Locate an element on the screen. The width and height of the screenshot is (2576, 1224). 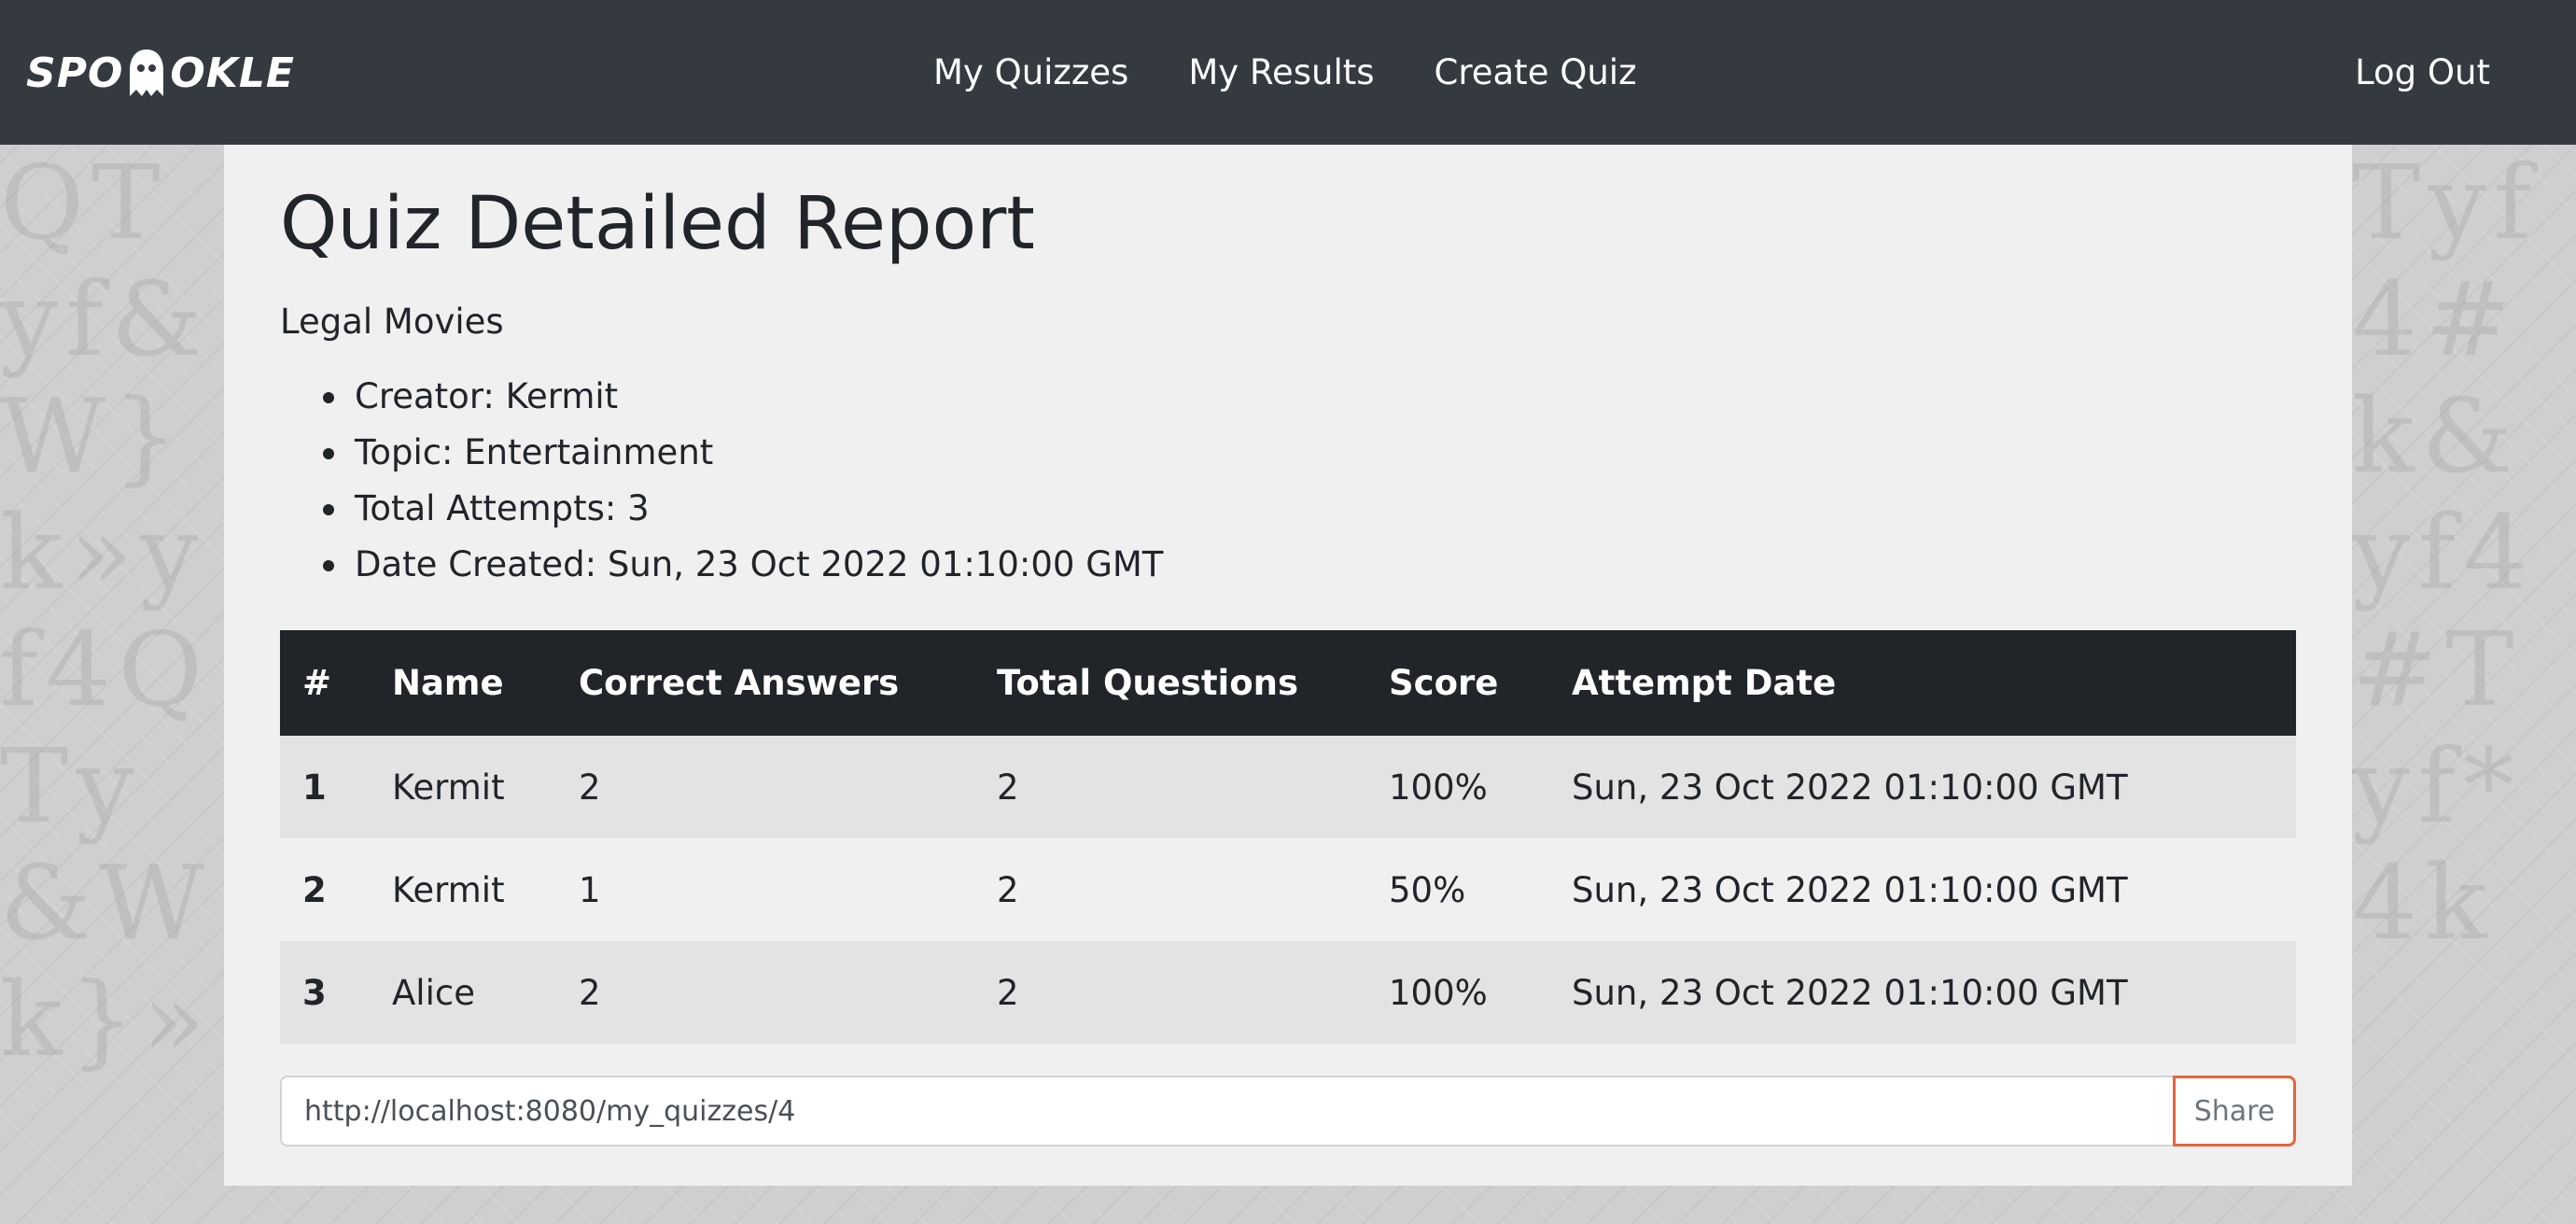
ghost-icon is located at coordinates (147, 72).